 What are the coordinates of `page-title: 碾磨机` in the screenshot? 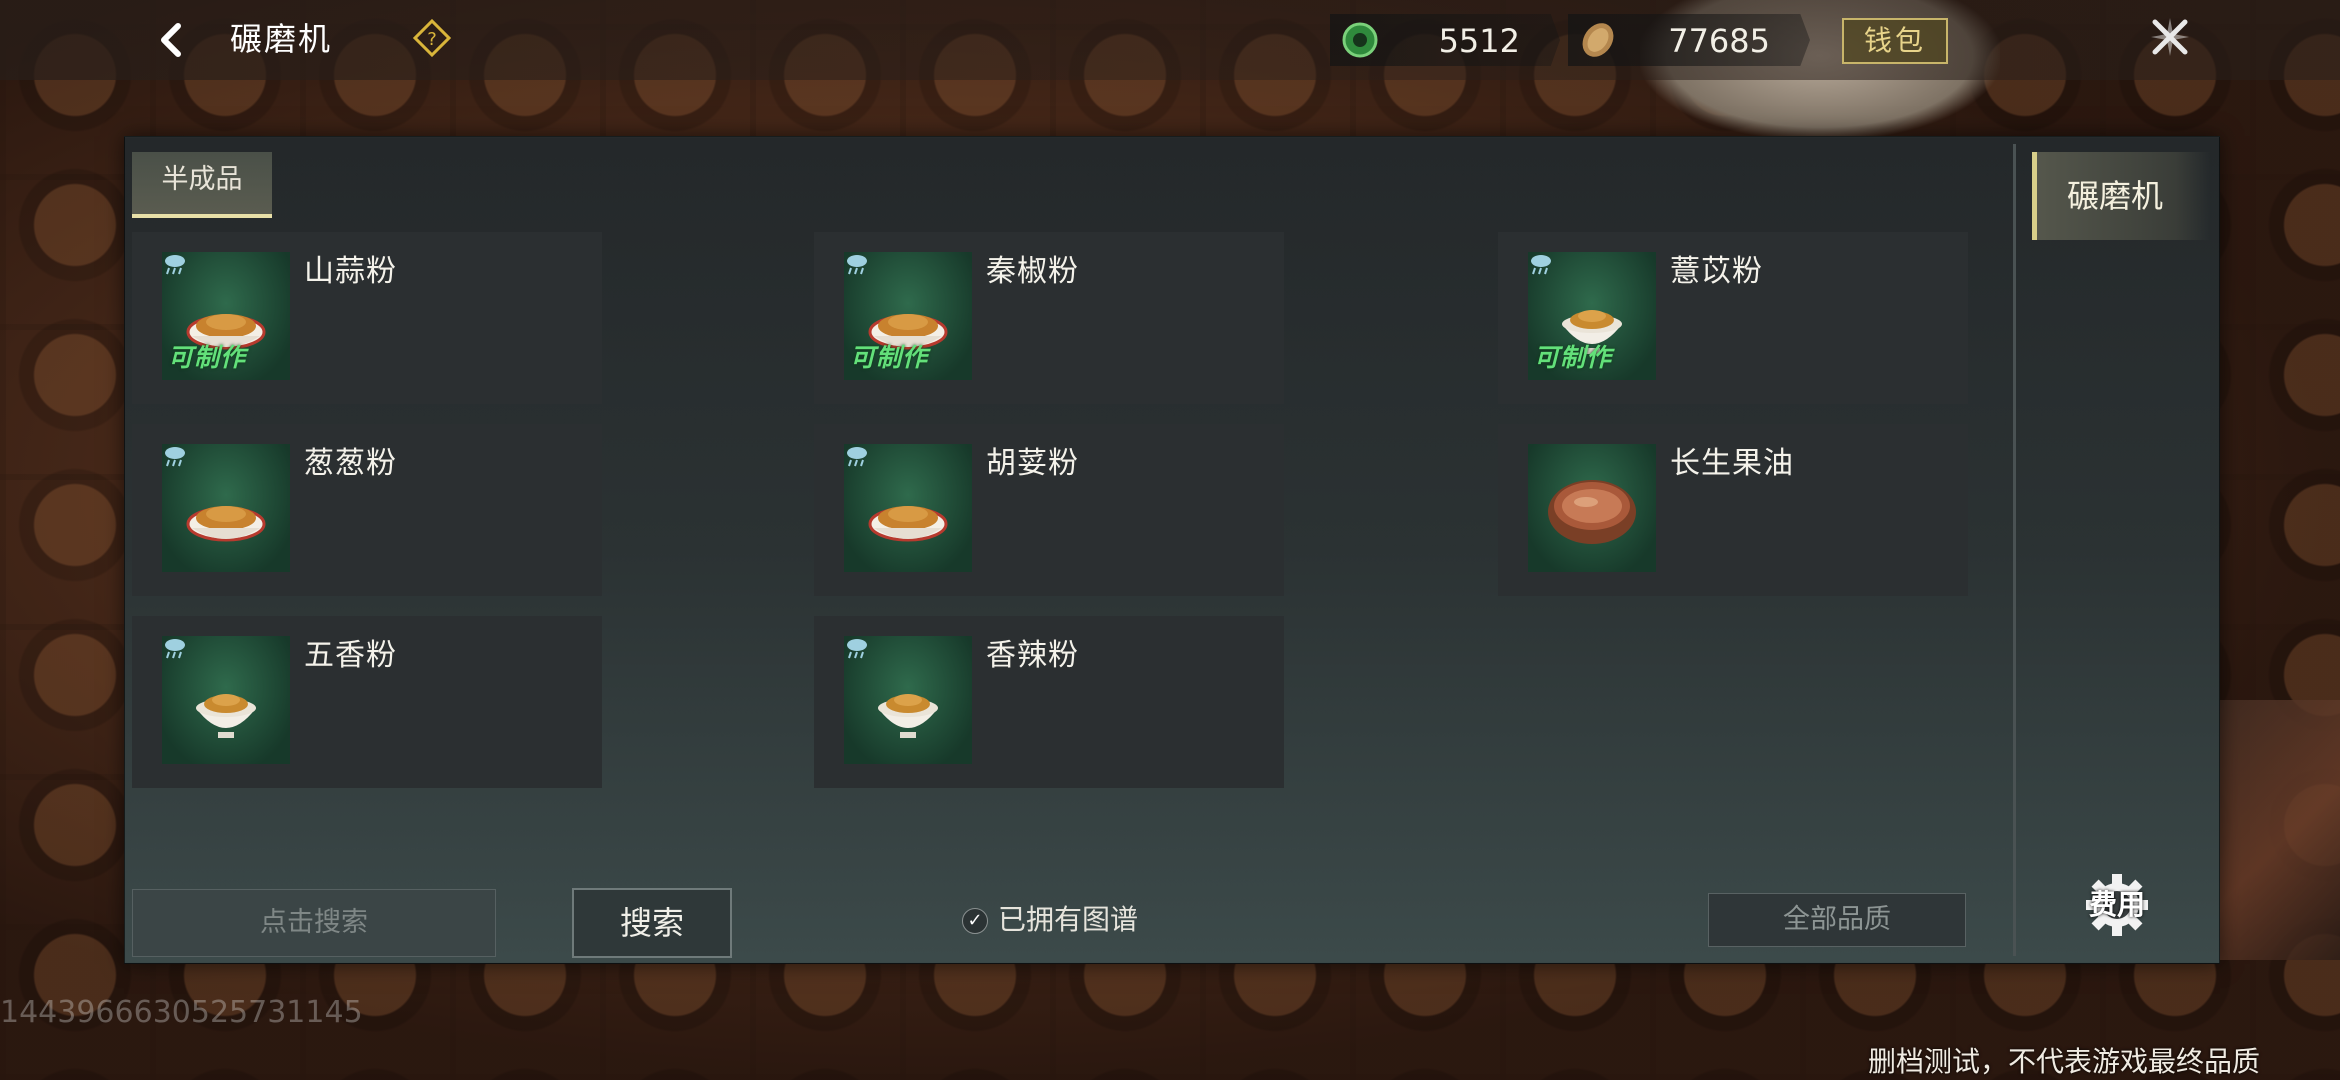 It's located at (281, 39).